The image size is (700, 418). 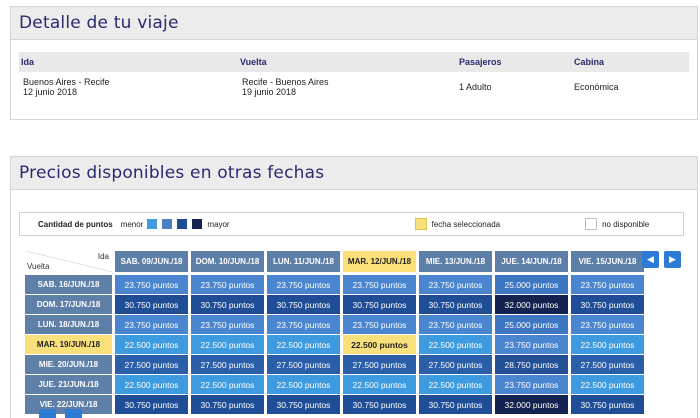 I want to click on vuelta-cell: Recife - Buenos Aires 19 junio 2018, so click(x=347, y=87).